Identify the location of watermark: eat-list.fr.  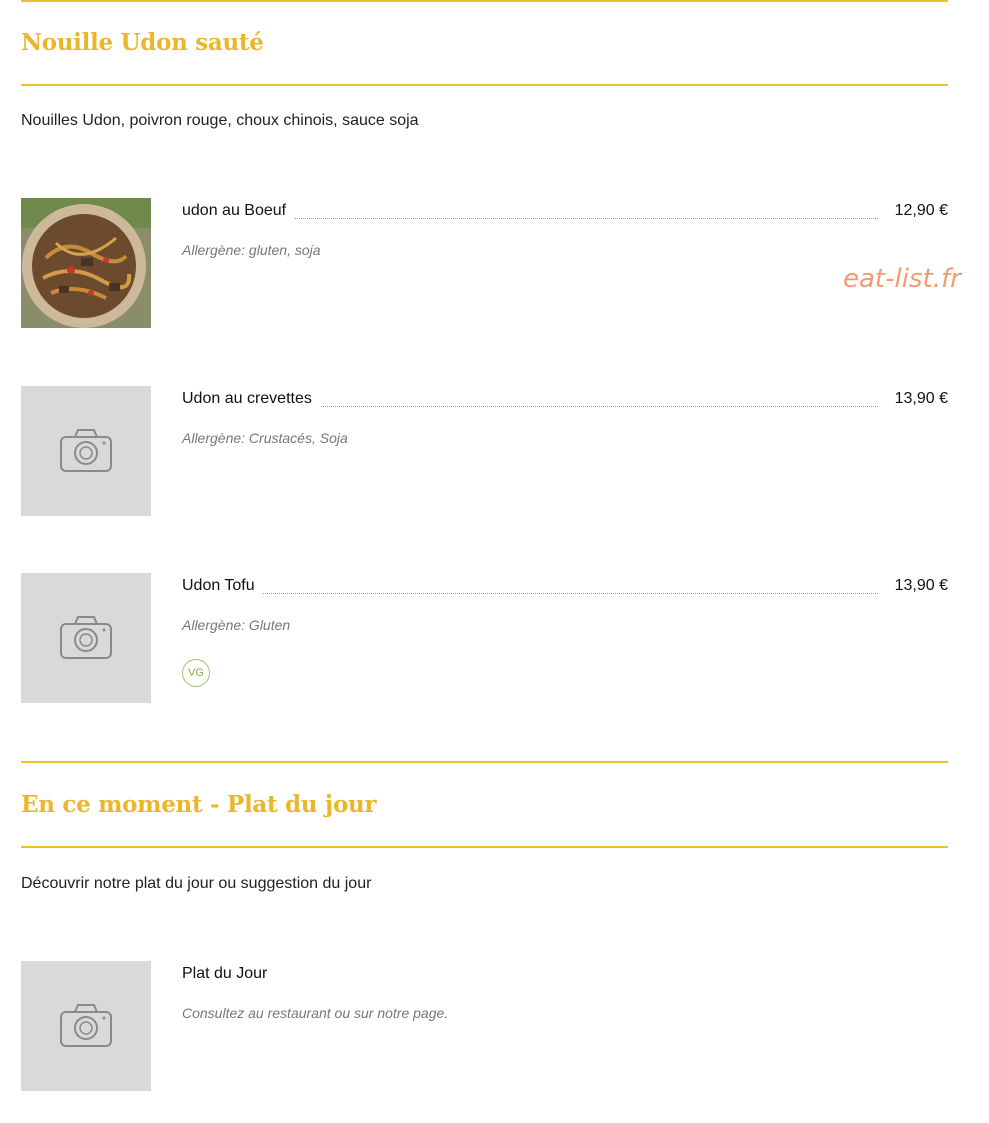
(902, 279).